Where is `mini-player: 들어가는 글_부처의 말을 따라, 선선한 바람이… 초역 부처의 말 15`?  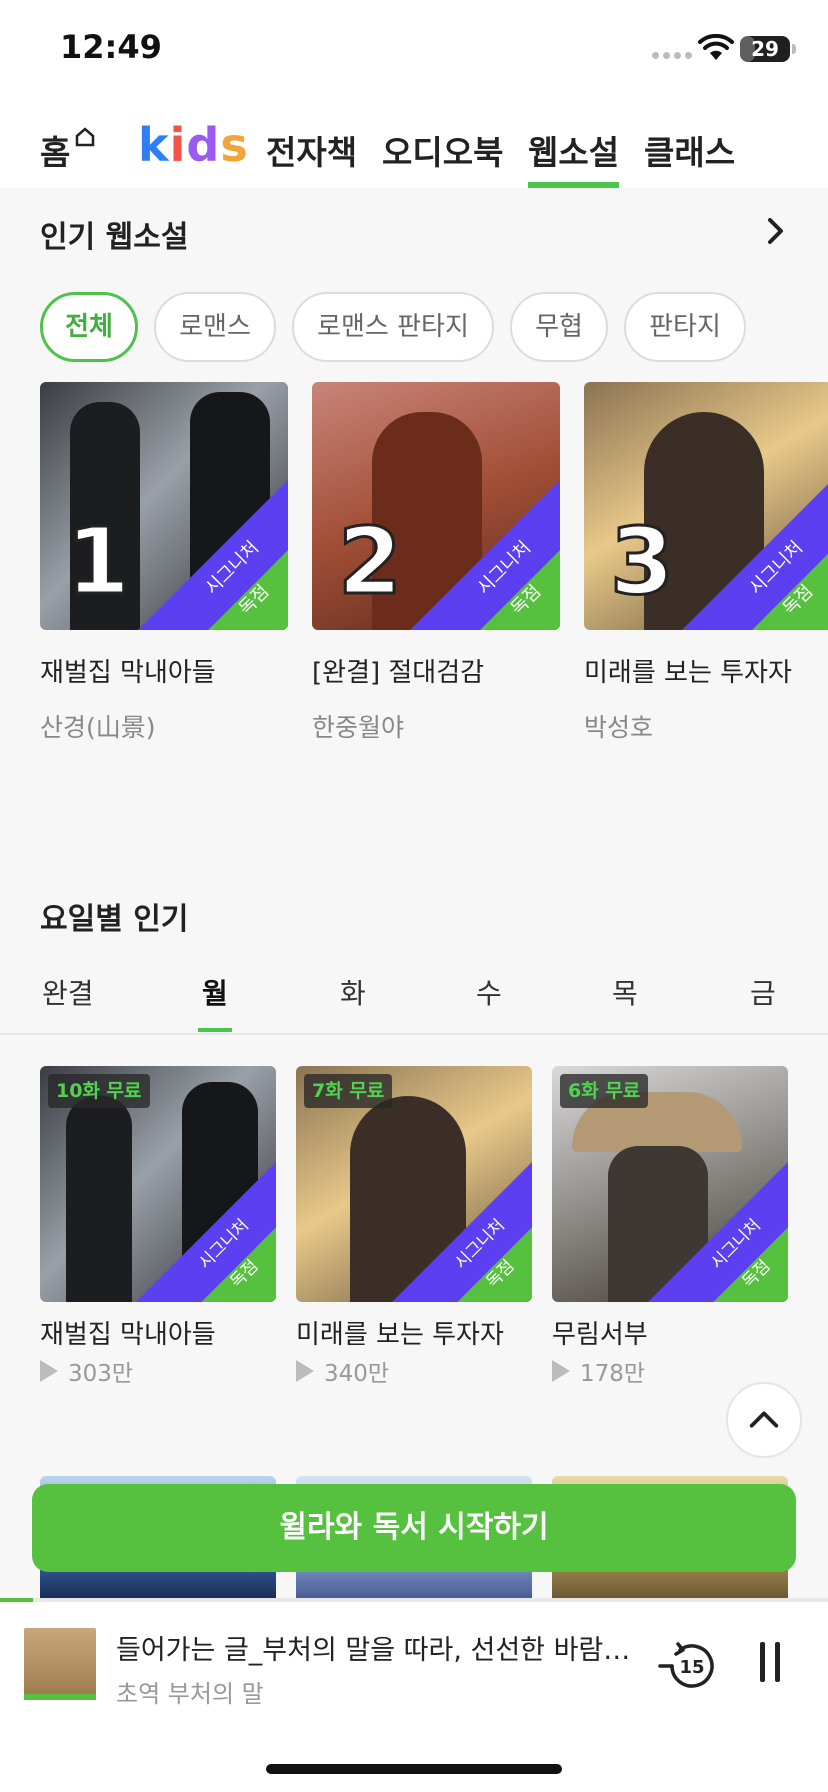
mini-player: 들어가는 글_부처의 말을 따라, 선선한 바람이… 초역 부처의 말 15 is located at coordinates (414, 1695).